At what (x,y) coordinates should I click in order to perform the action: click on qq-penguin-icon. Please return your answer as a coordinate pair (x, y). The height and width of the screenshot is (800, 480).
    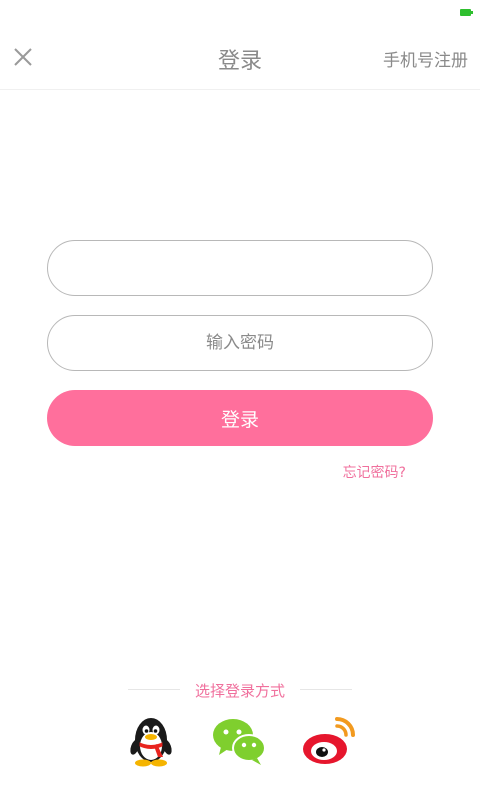
    Looking at the image, I should click on (151, 742).